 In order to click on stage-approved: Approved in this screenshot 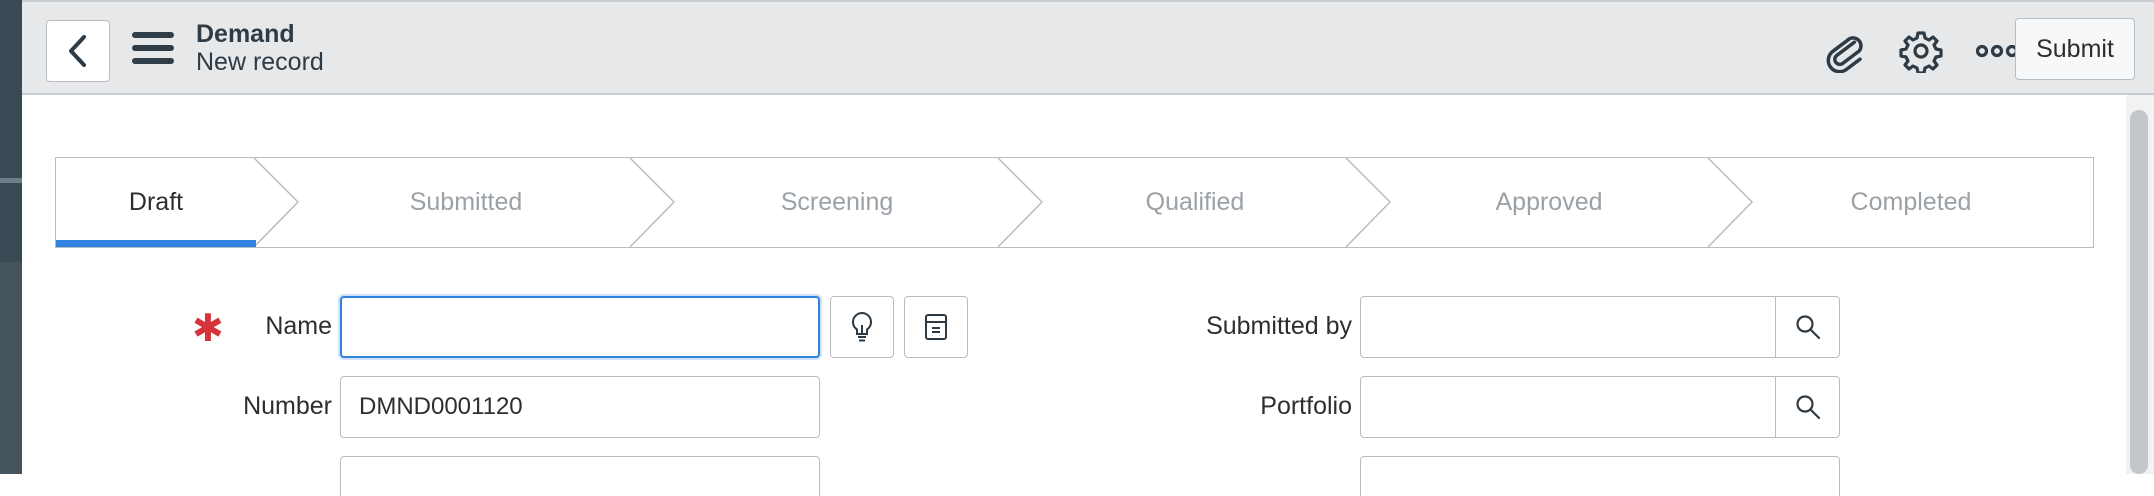, I will do `click(1549, 202)`.